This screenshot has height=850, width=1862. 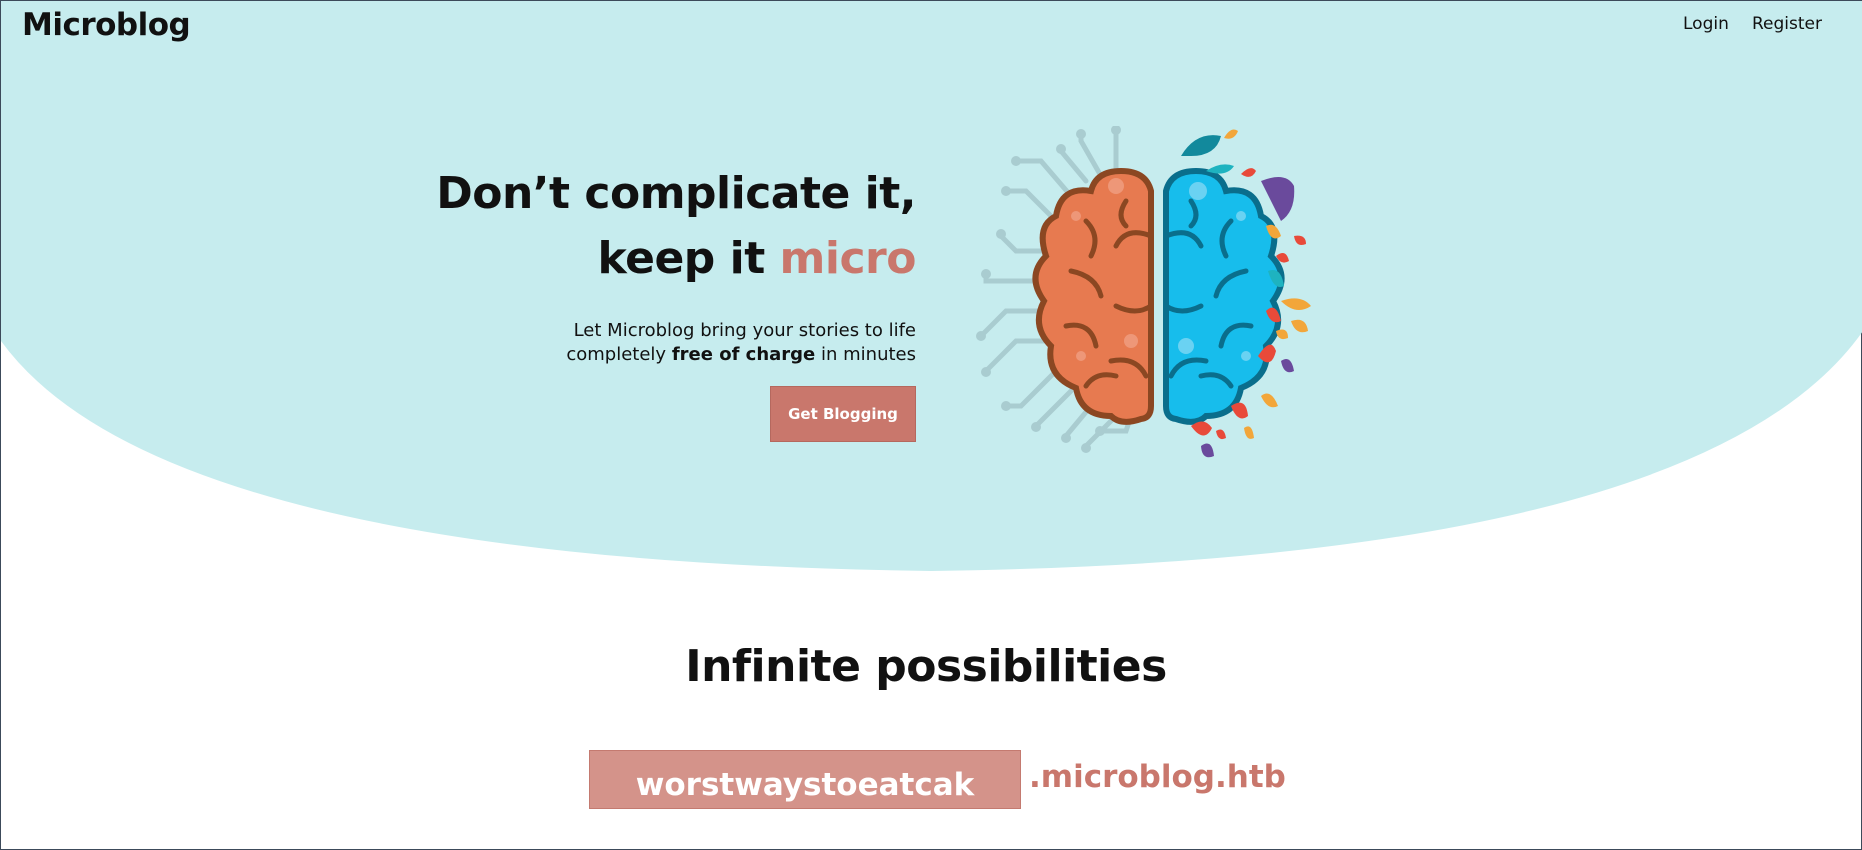 What do you see at coordinates (843, 414) in the screenshot?
I see `get-blogging-button: Get Blogging` at bounding box center [843, 414].